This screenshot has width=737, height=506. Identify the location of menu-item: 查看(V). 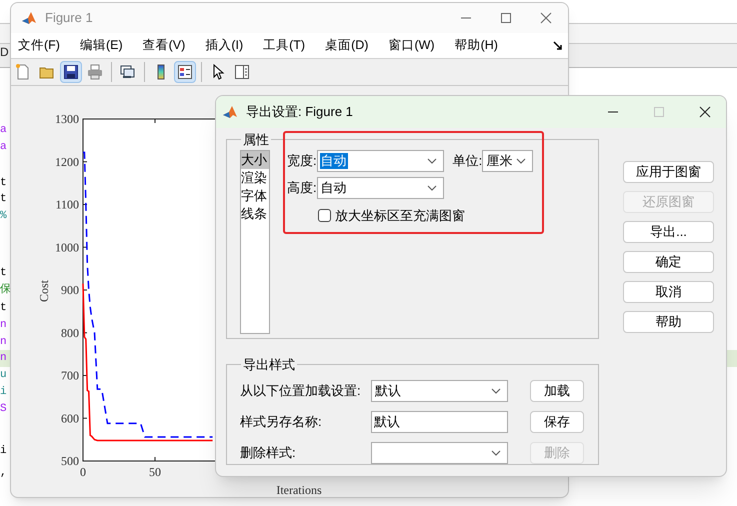
(164, 45).